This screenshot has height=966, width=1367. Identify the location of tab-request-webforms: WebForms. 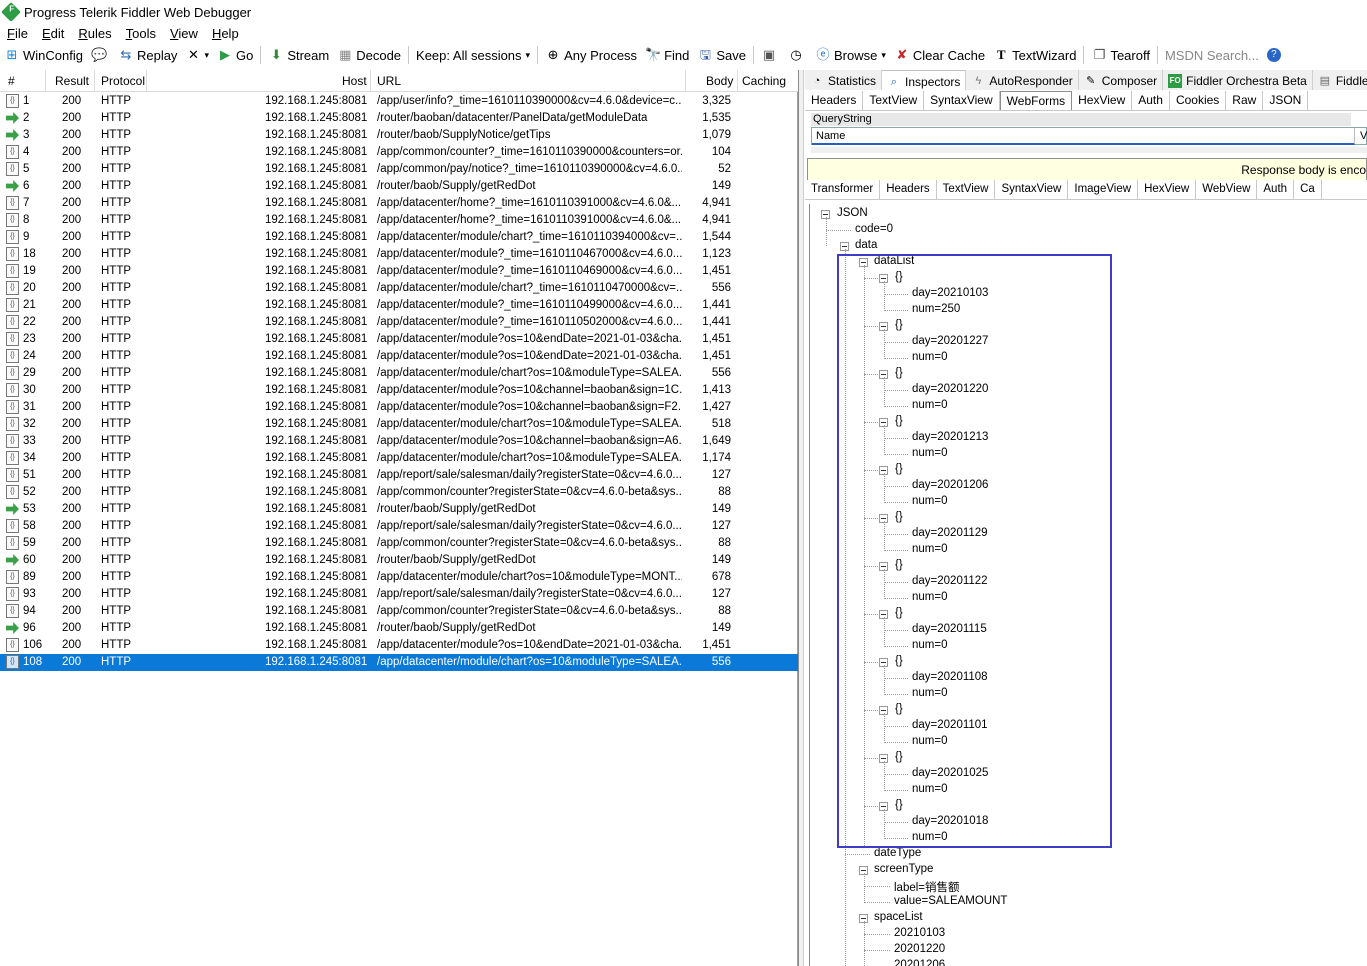
(1036, 100).